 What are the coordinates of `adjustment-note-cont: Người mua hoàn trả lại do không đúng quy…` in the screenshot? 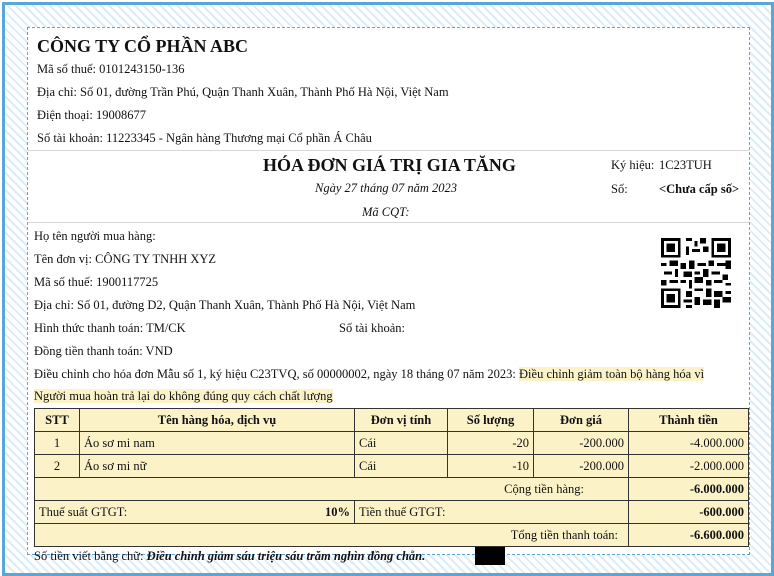 It's located at (183, 396).